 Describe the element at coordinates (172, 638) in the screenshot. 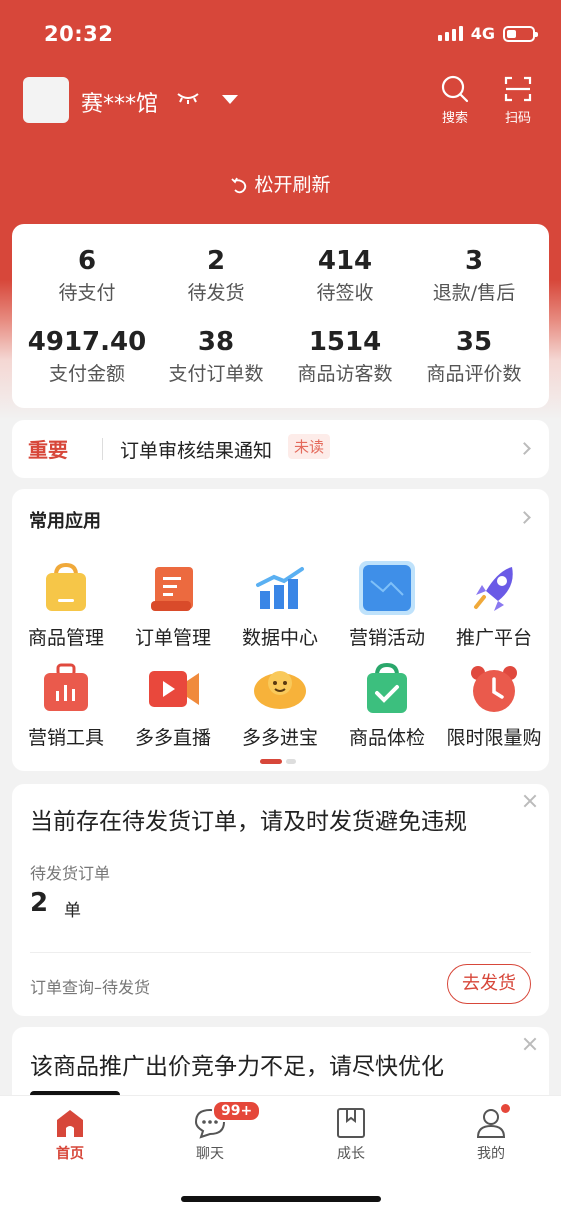

I see `app-label: 订单管理` at that location.